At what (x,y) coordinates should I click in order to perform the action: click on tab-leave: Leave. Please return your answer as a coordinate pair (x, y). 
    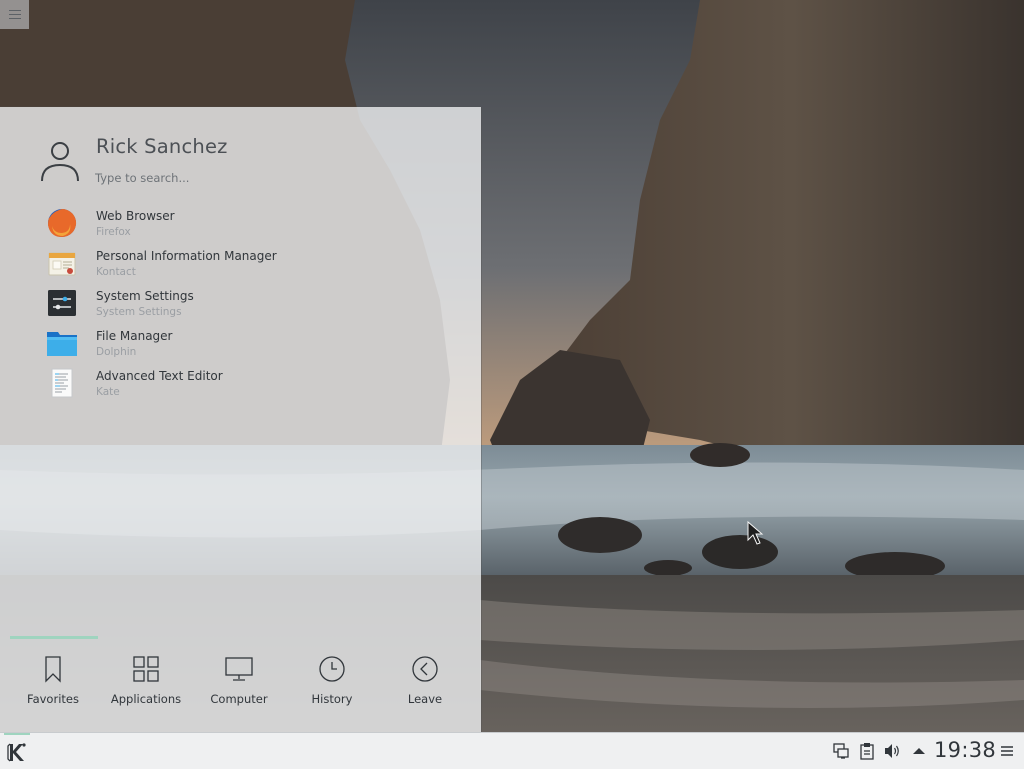
    Looking at the image, I should click on (425, 682).